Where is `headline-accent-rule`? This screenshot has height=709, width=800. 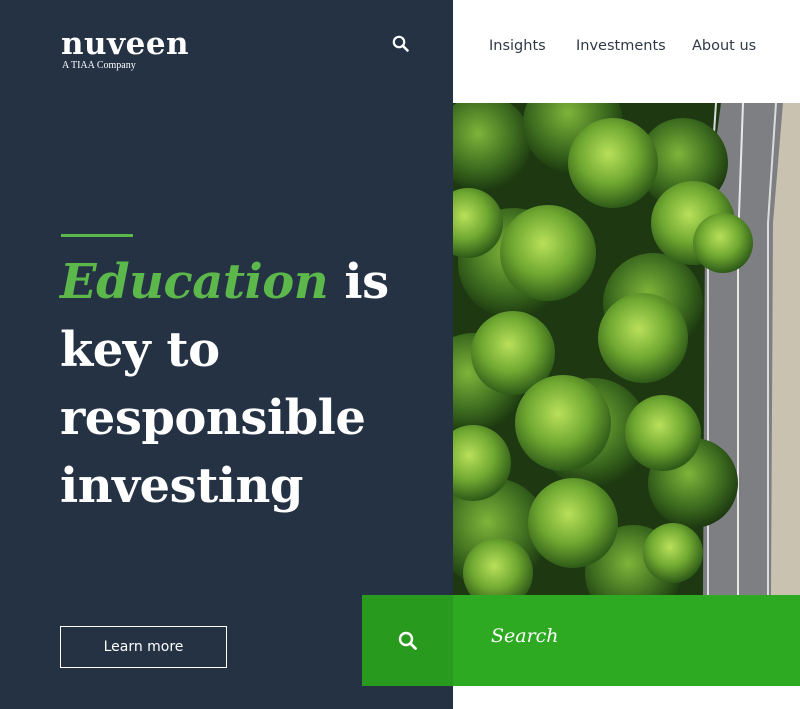 headline-accent-rule is located at coordinates (97, 235).